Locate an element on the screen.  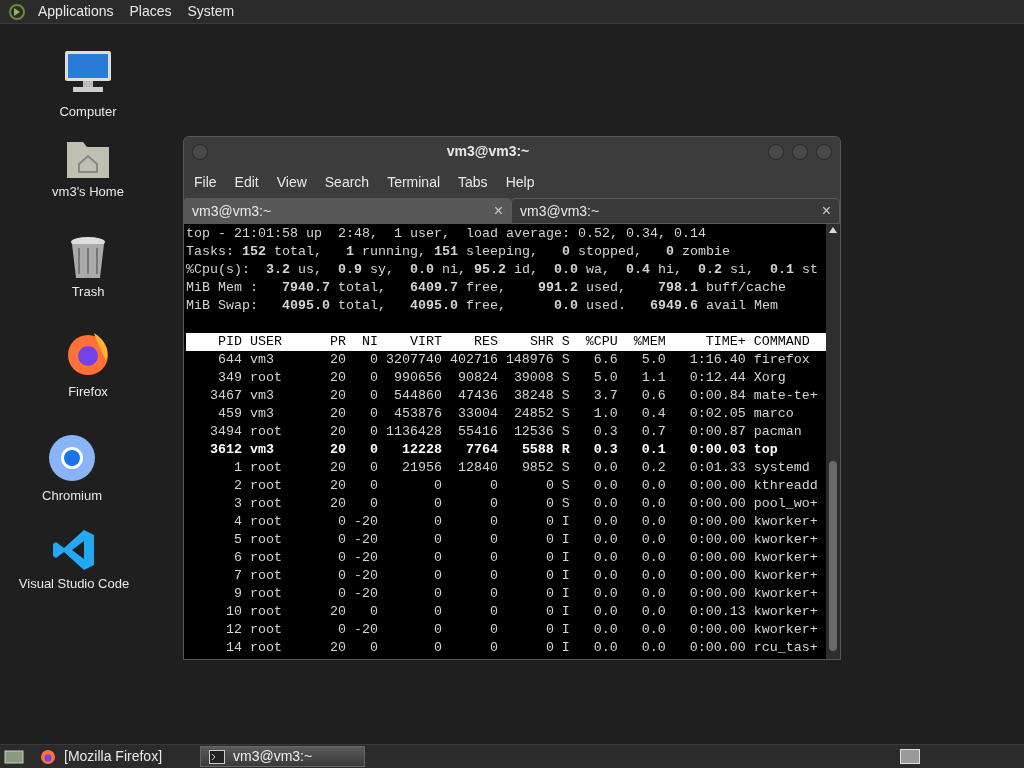
column-header: USER is located at coordinates (278, 342).